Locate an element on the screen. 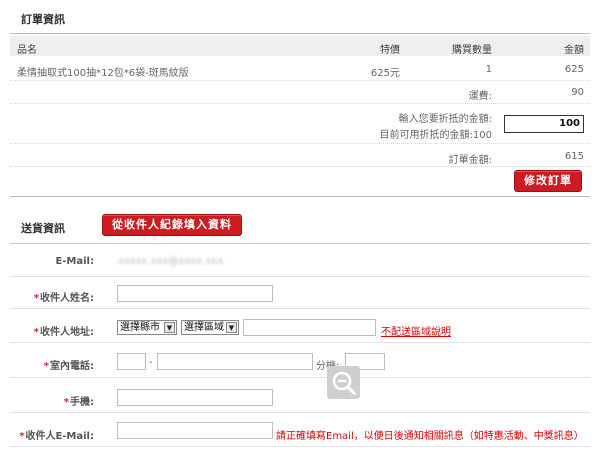 This screenshot has width=600, height=452. recipient-address-label: *收件人地址: is located at coordinates (52, 330).